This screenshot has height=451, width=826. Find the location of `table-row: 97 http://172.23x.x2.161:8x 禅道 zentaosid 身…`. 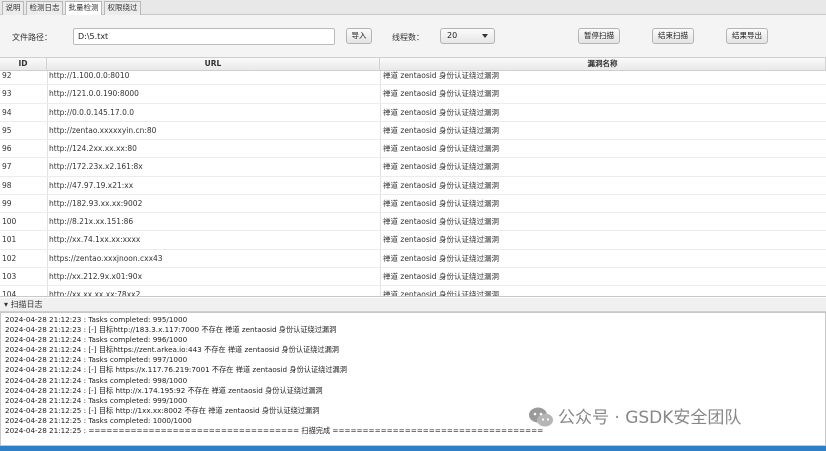

table-row: 97 http://172.23x.x2.161:8x 禅道 zentaosid 身… is located at coordinates (413, 167).